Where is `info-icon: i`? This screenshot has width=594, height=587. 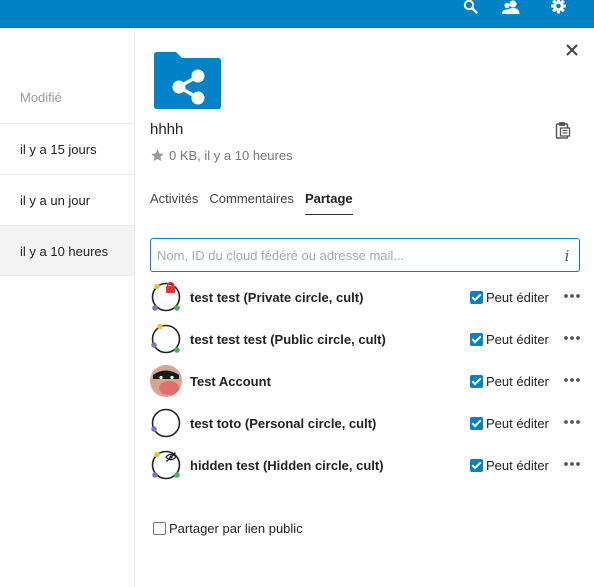
info-icon: i is located at coordinates (567, 256).